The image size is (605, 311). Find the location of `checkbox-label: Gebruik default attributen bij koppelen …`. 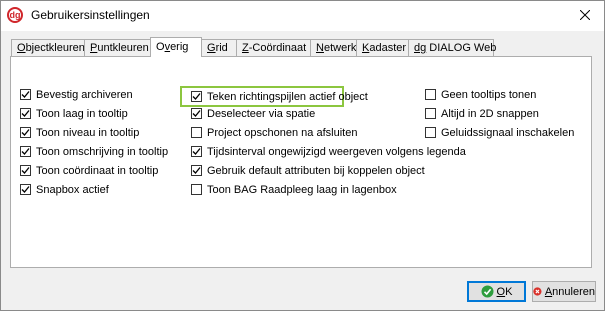

checkbox-label: Gebruik default attributen bij koppelen … is located at coordinates (316, 170).